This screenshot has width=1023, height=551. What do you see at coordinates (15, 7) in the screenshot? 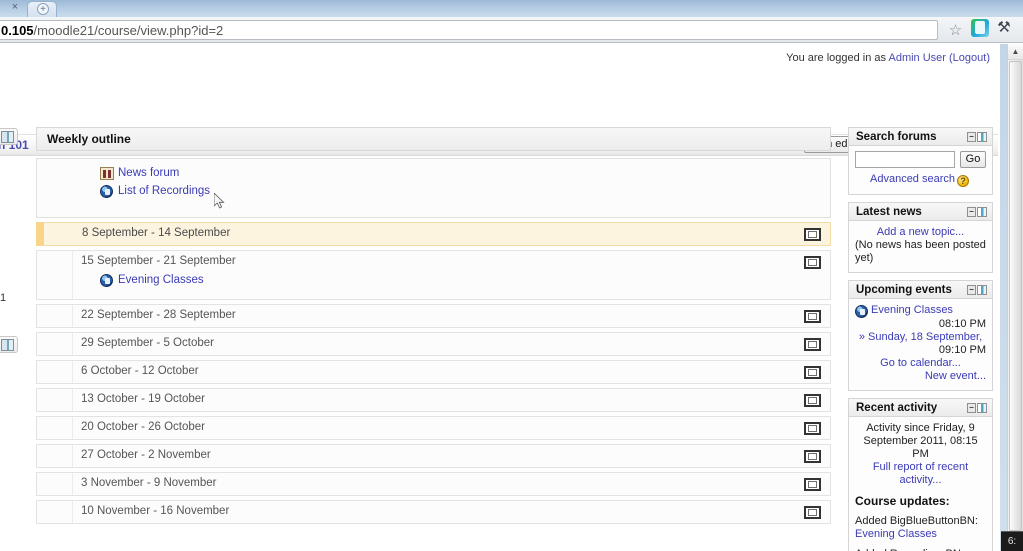
I see `tab-close-icon: ×` at bounding box center [15, 7].